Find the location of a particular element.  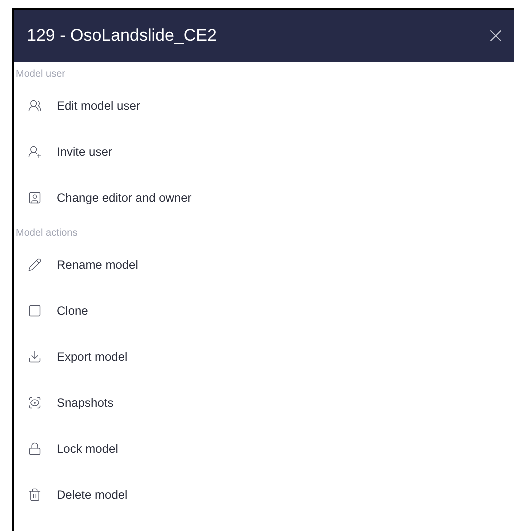

pencil-icon is located at coordinates (35, 265).